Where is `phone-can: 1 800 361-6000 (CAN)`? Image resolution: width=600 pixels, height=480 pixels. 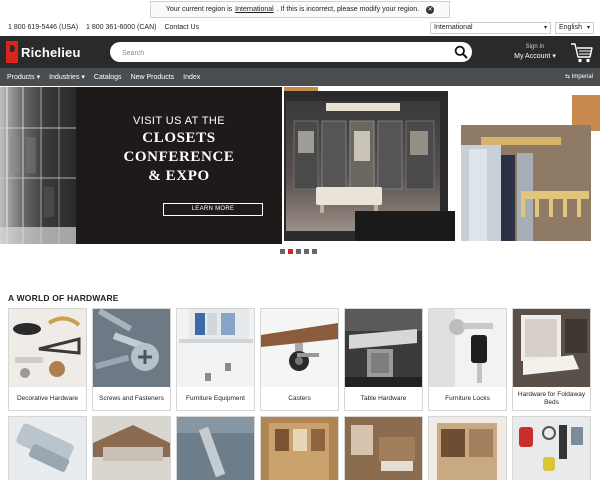 phone-can: 1 800 361-6000 (CAN) is located at coordinates (121, 27).